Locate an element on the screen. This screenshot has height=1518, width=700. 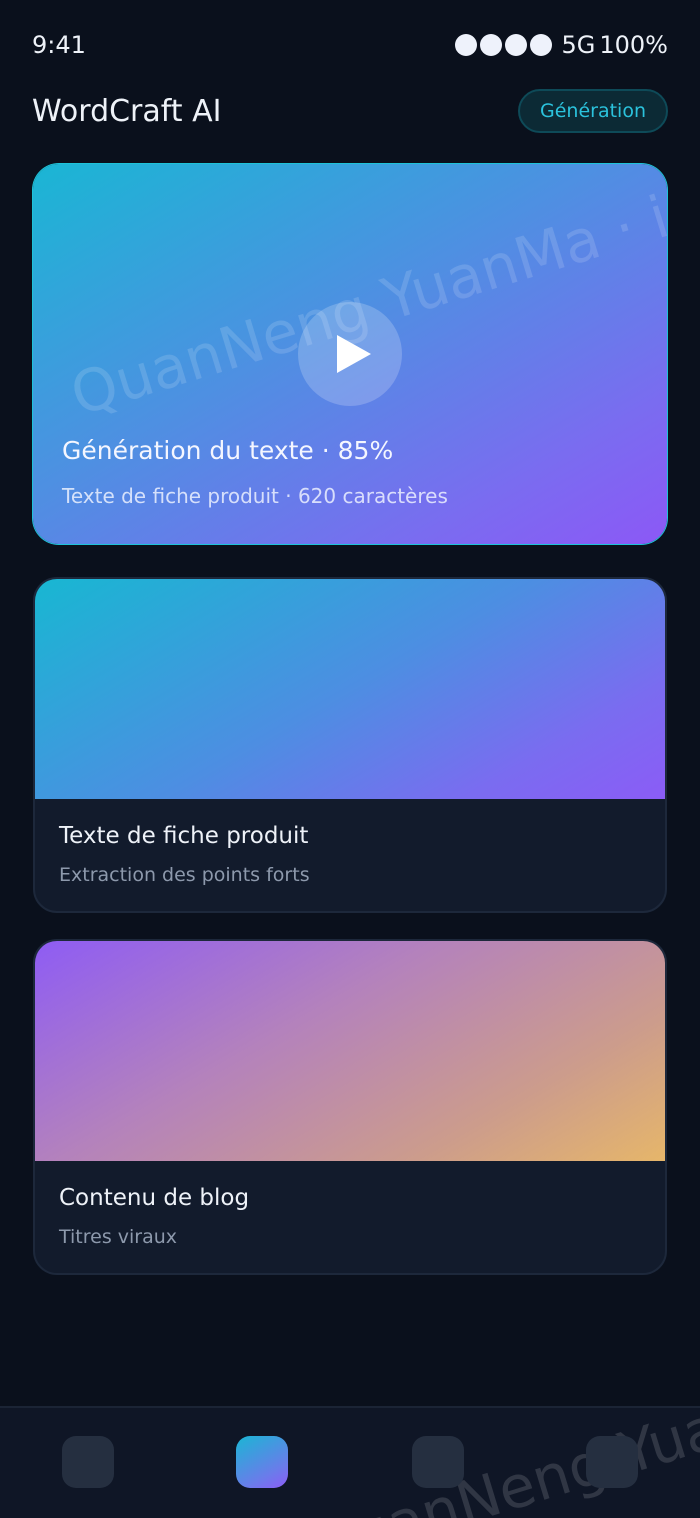
card-subtitle: Extraction des points forts is located at coordinates (184, 875).